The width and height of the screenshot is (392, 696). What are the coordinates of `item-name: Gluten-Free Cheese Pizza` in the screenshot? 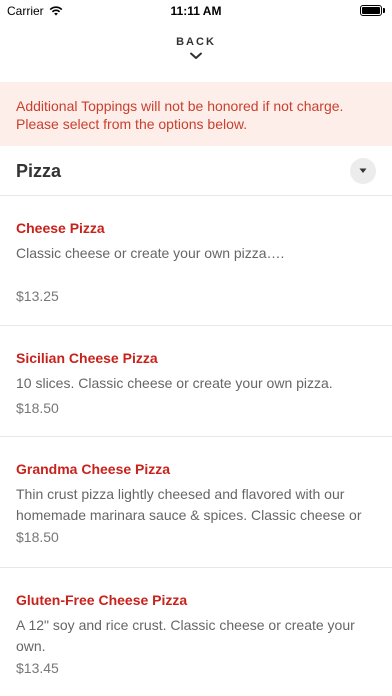 It's located at (102, 600).